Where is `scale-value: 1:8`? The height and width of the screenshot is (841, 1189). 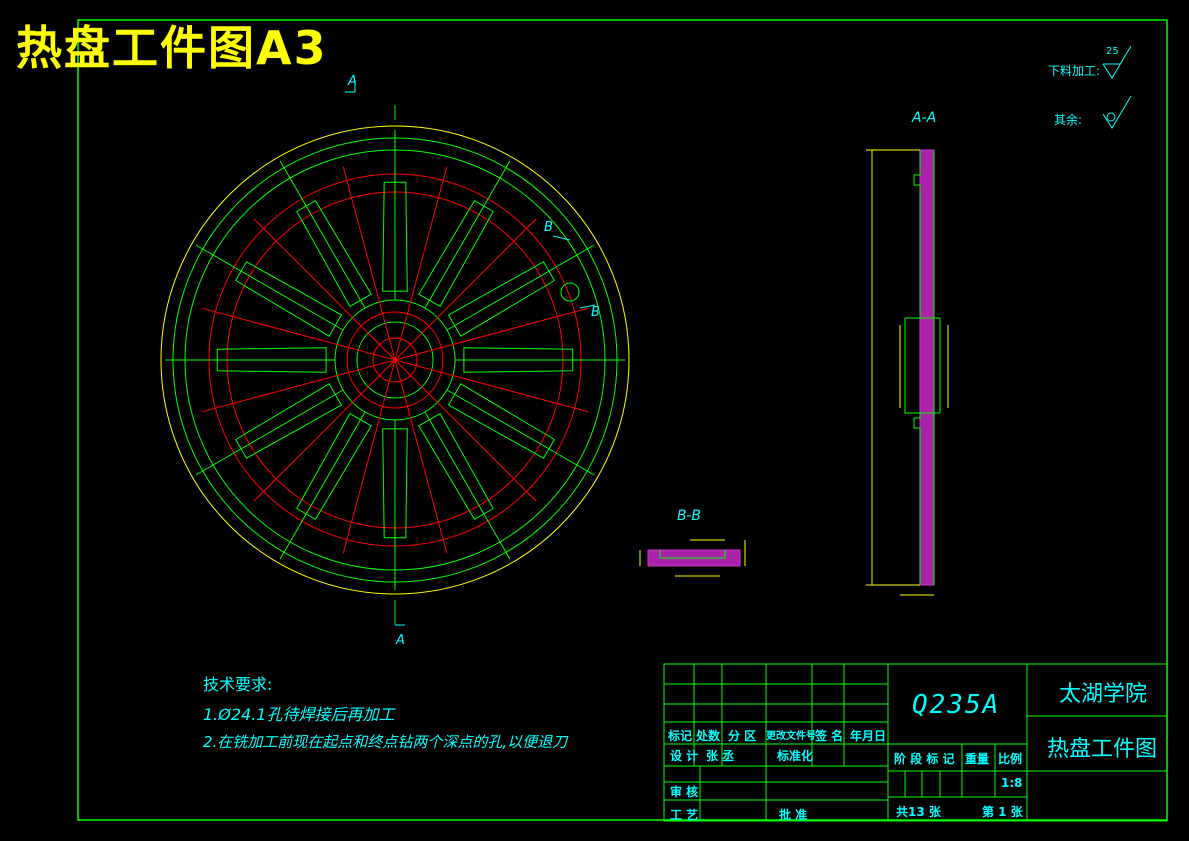 scale-value: 1:8 is located at coordinates (1012, 783).